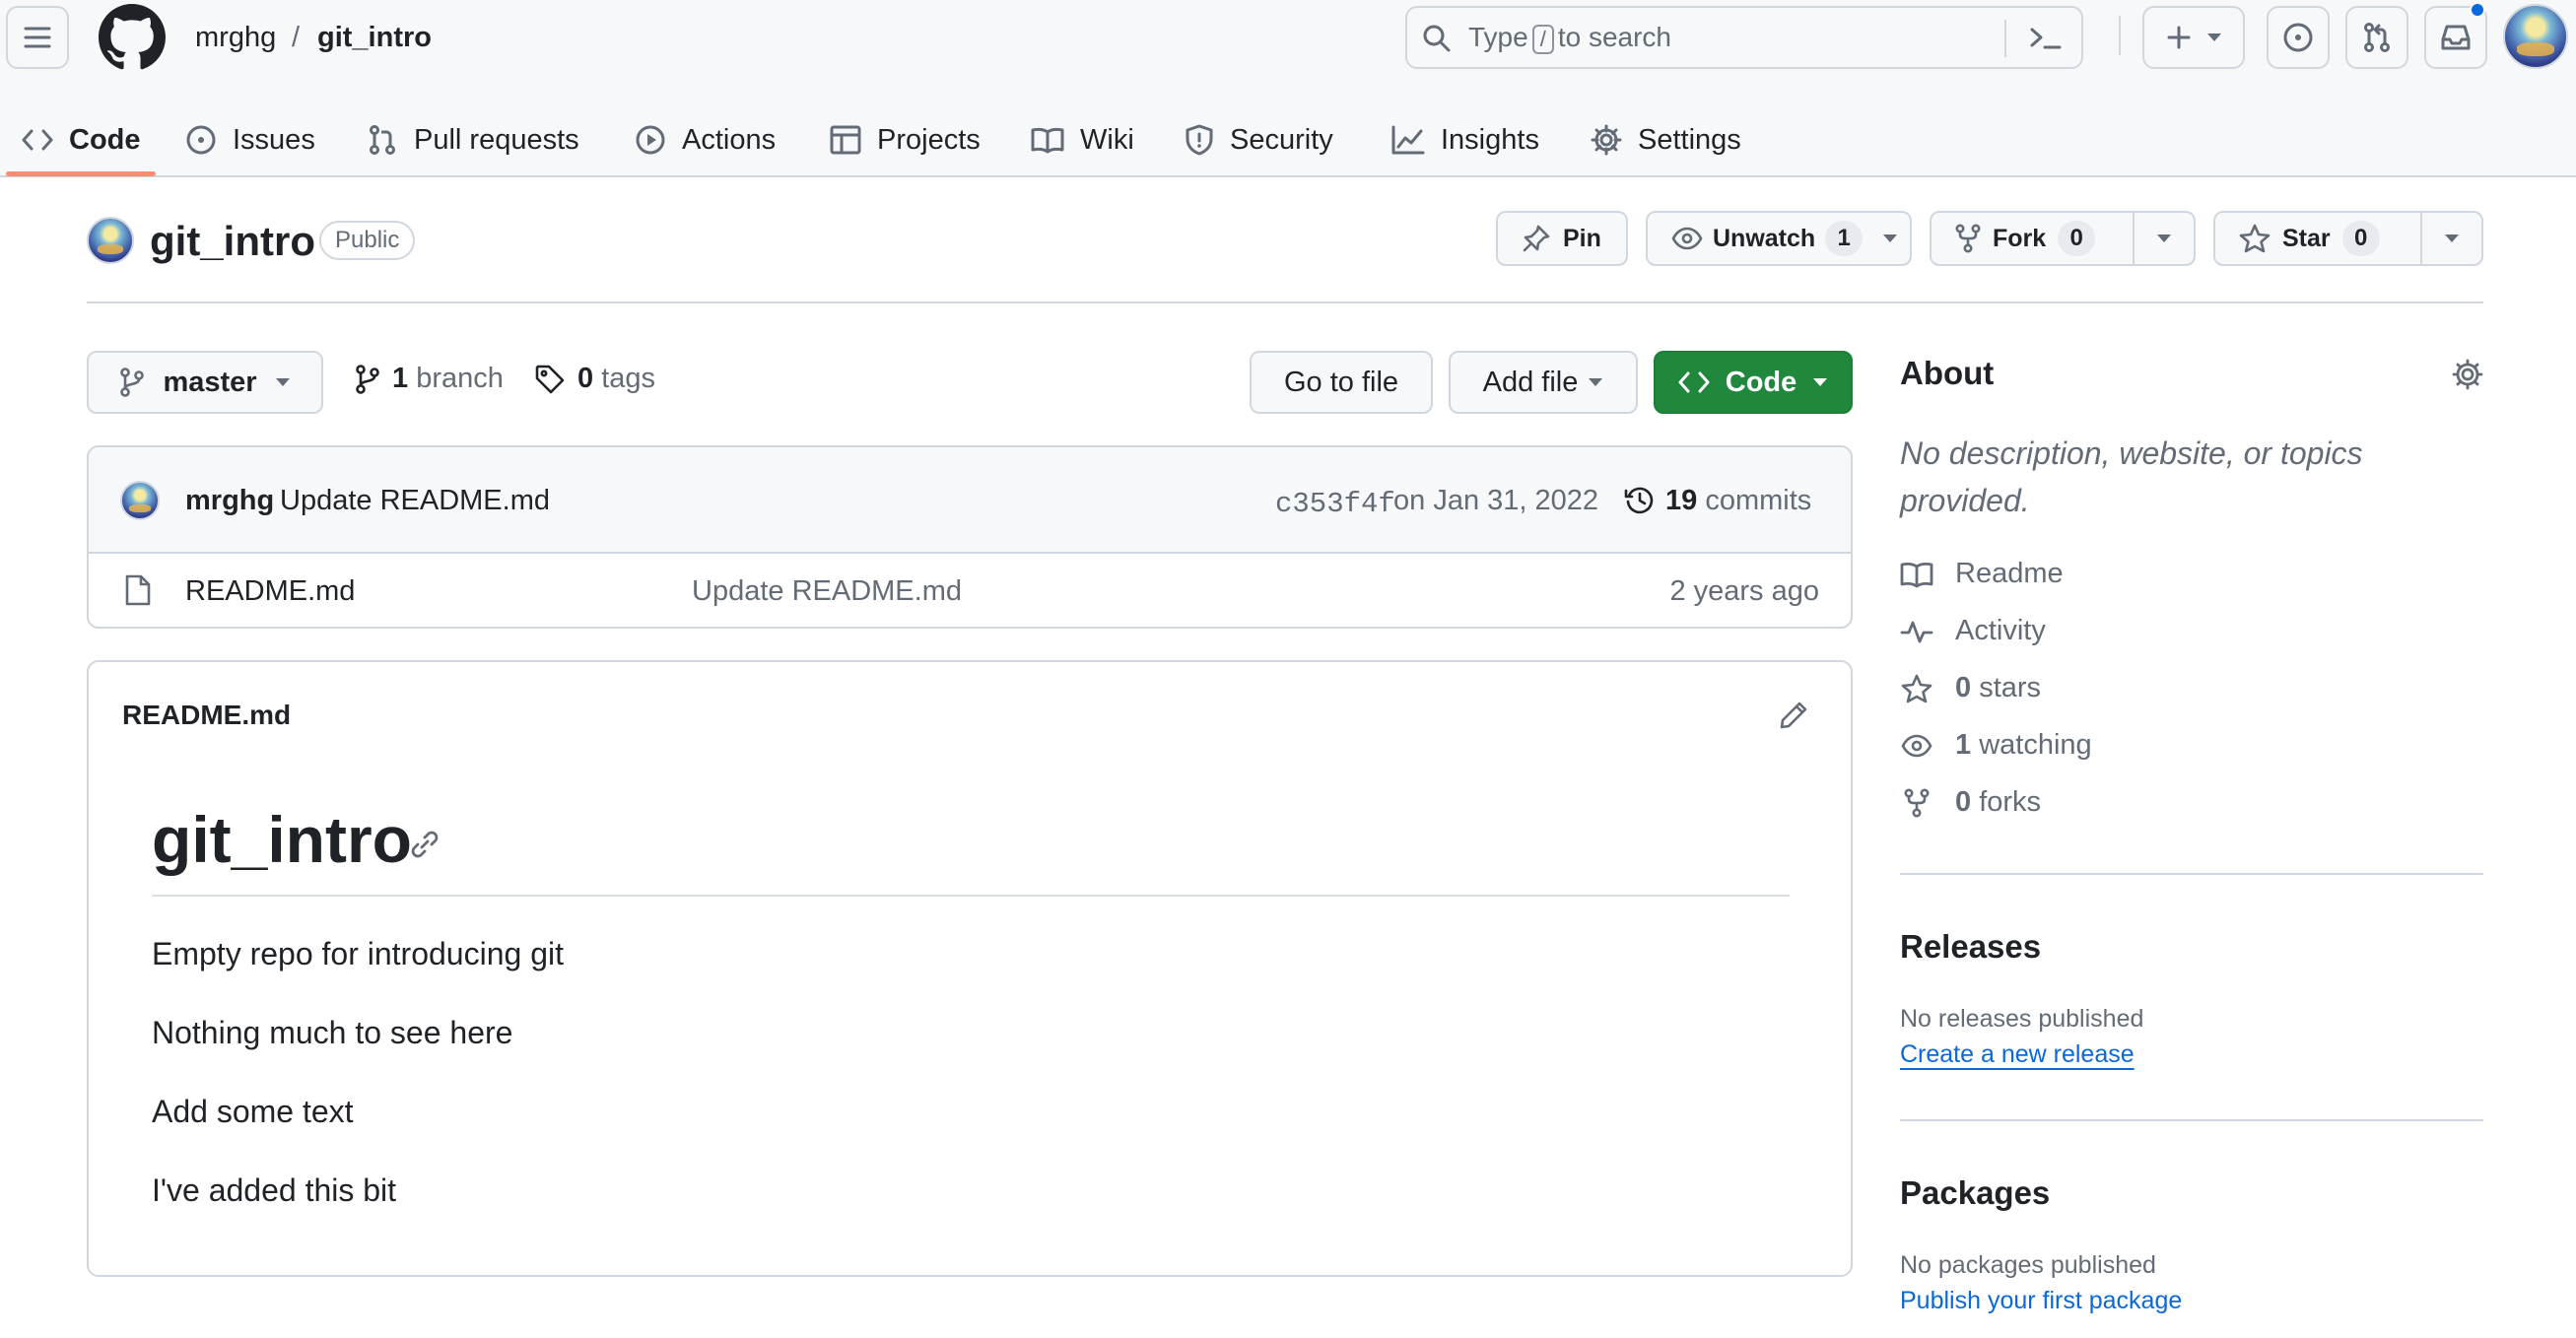 Image resolution: width=2576 pixels, height=1338 pixels. Describe the element at coordinates (1107, 139) in the screenshot. I see `tab-label: Wiki` at that location.